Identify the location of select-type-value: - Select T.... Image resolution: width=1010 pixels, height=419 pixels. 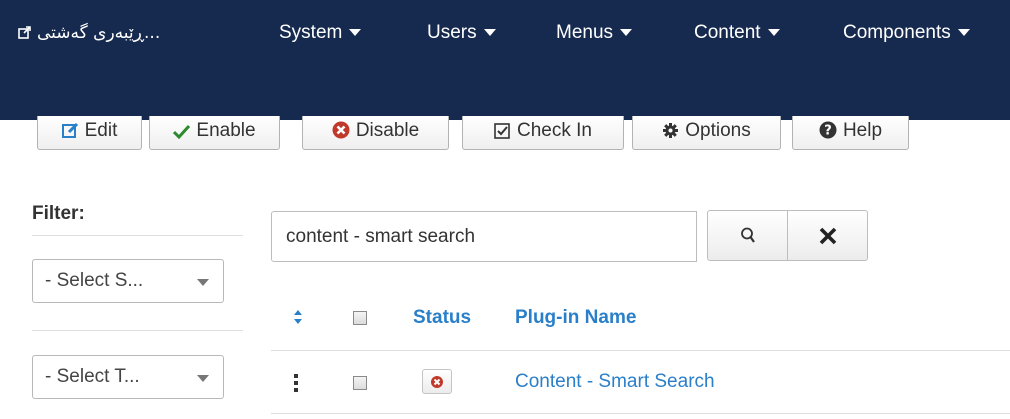
(92, 376).